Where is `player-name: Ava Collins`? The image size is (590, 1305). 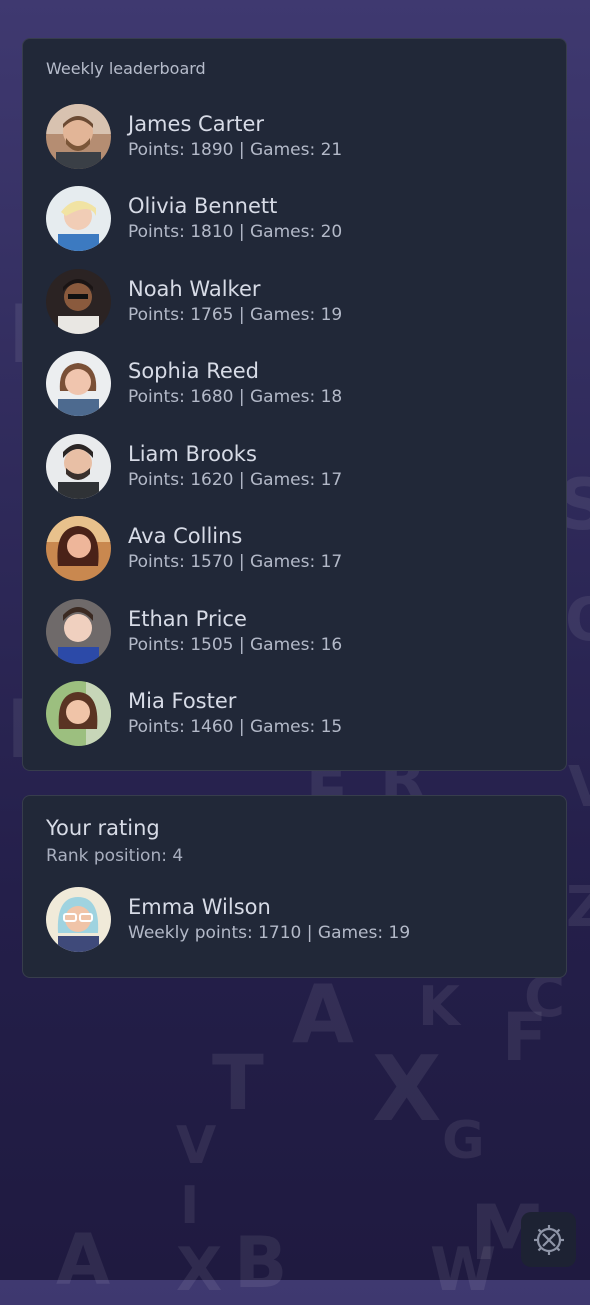
player-name: Ava Collins is located at coordinates (185, 535).